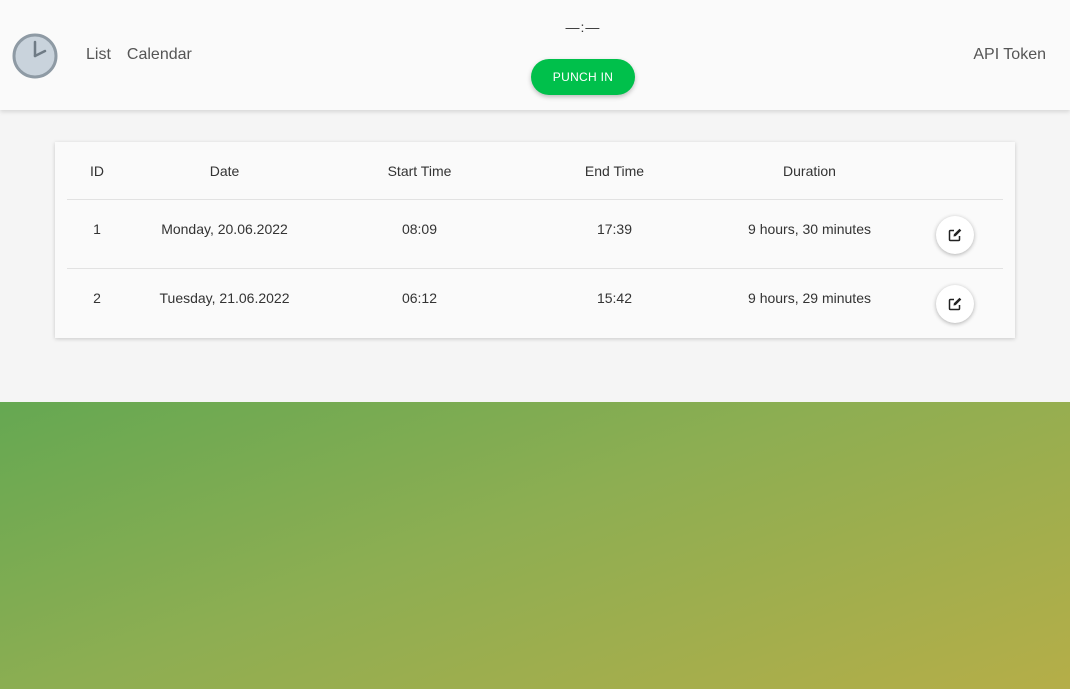 Image resolution: width=1070 pixels, height=689 pixels. What do you see at coordinates (97, 171) in the screenshot?
I see `column-header-id: ID` at bounding box center [97, 171].